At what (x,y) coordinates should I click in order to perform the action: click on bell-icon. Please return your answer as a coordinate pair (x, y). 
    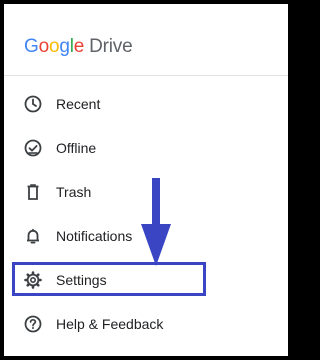
    Looking at the image, I should click on (33, 236).